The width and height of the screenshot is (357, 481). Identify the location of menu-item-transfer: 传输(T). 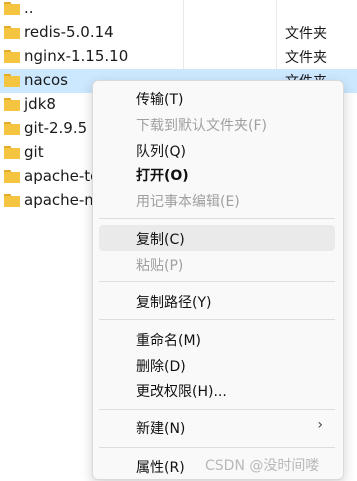
(217, 98).